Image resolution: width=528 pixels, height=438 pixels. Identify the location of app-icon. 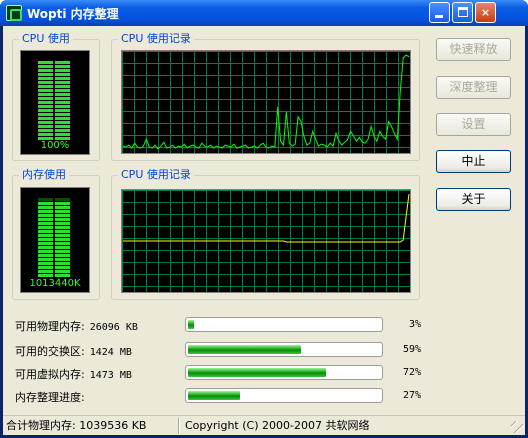
(14, 13).